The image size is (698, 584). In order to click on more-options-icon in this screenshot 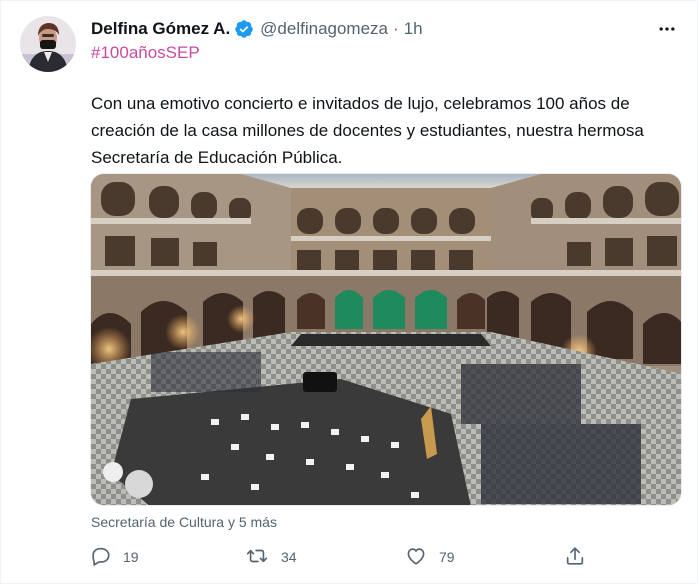, I will do `click(667, 29)`.